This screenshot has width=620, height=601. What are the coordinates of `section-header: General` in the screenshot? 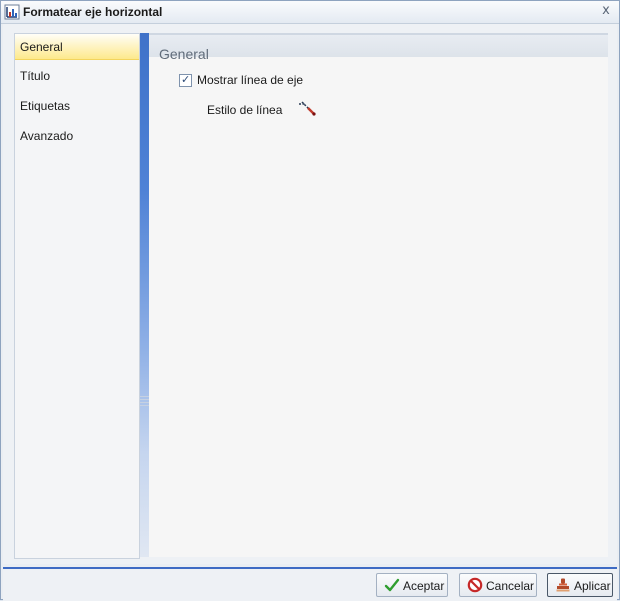 It's located at (378, 47).